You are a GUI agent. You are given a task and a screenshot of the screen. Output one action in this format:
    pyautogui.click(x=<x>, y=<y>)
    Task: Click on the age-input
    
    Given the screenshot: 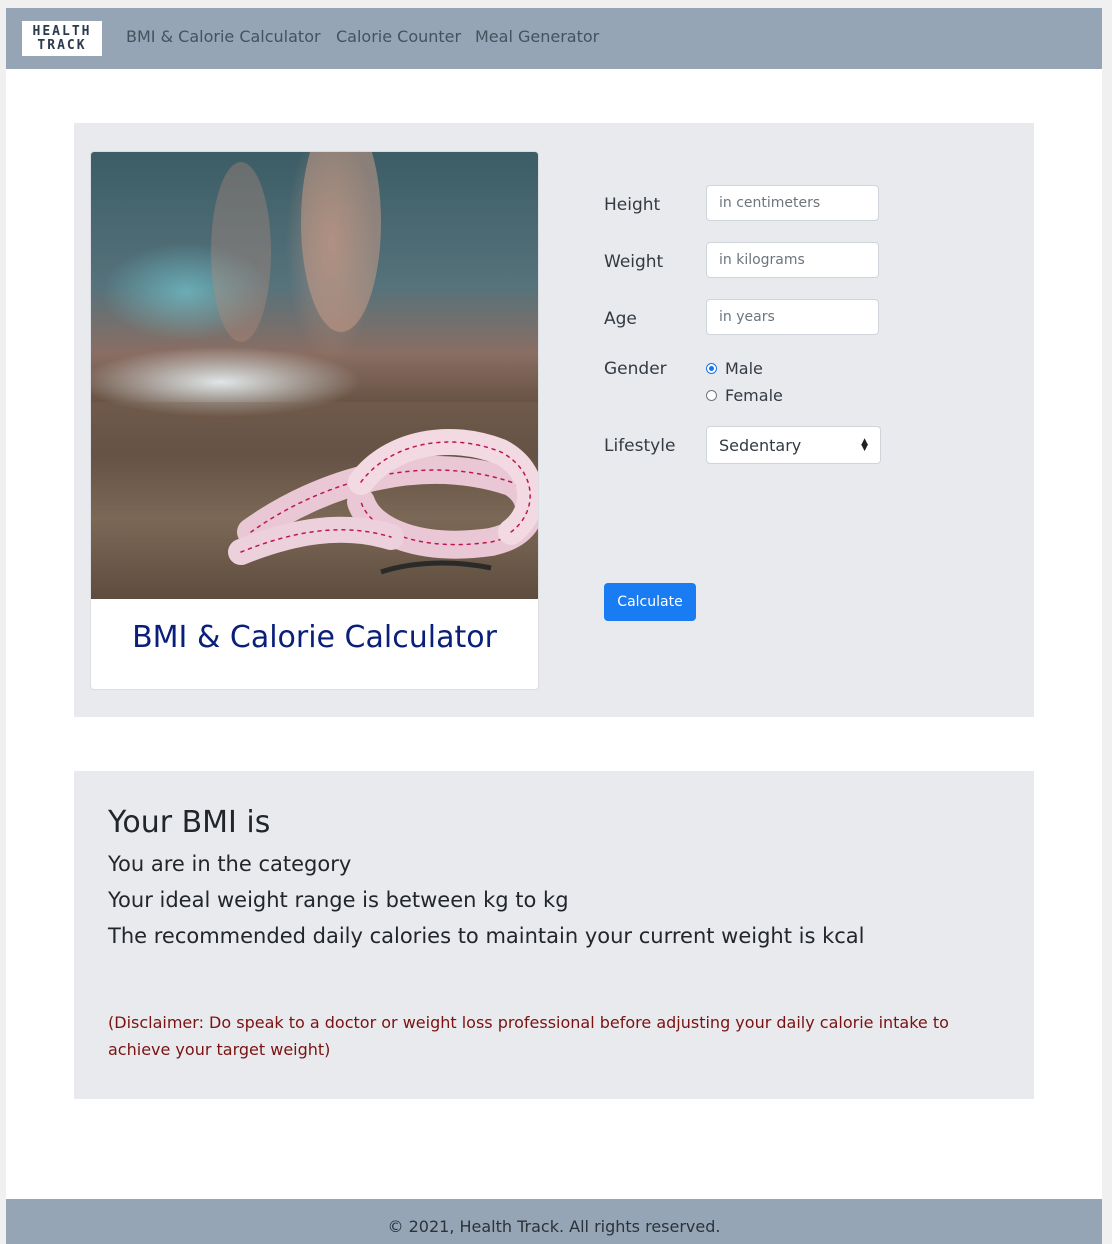 What is the action you would take?
    pyautogui.click(x=792, y=317)
    